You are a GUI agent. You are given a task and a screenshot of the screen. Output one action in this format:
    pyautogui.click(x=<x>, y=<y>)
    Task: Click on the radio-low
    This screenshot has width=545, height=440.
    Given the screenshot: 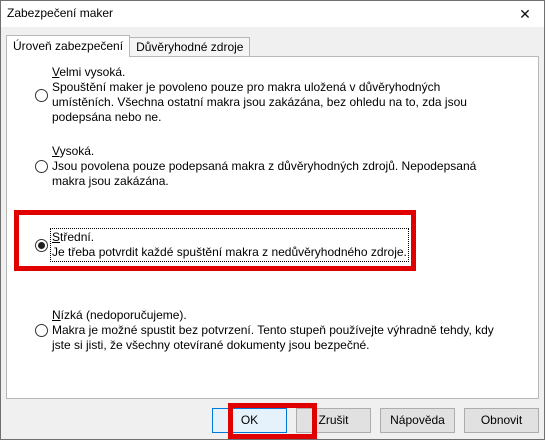 What is the action you would take?
    pyautogui.click(x=41, y=330)
    